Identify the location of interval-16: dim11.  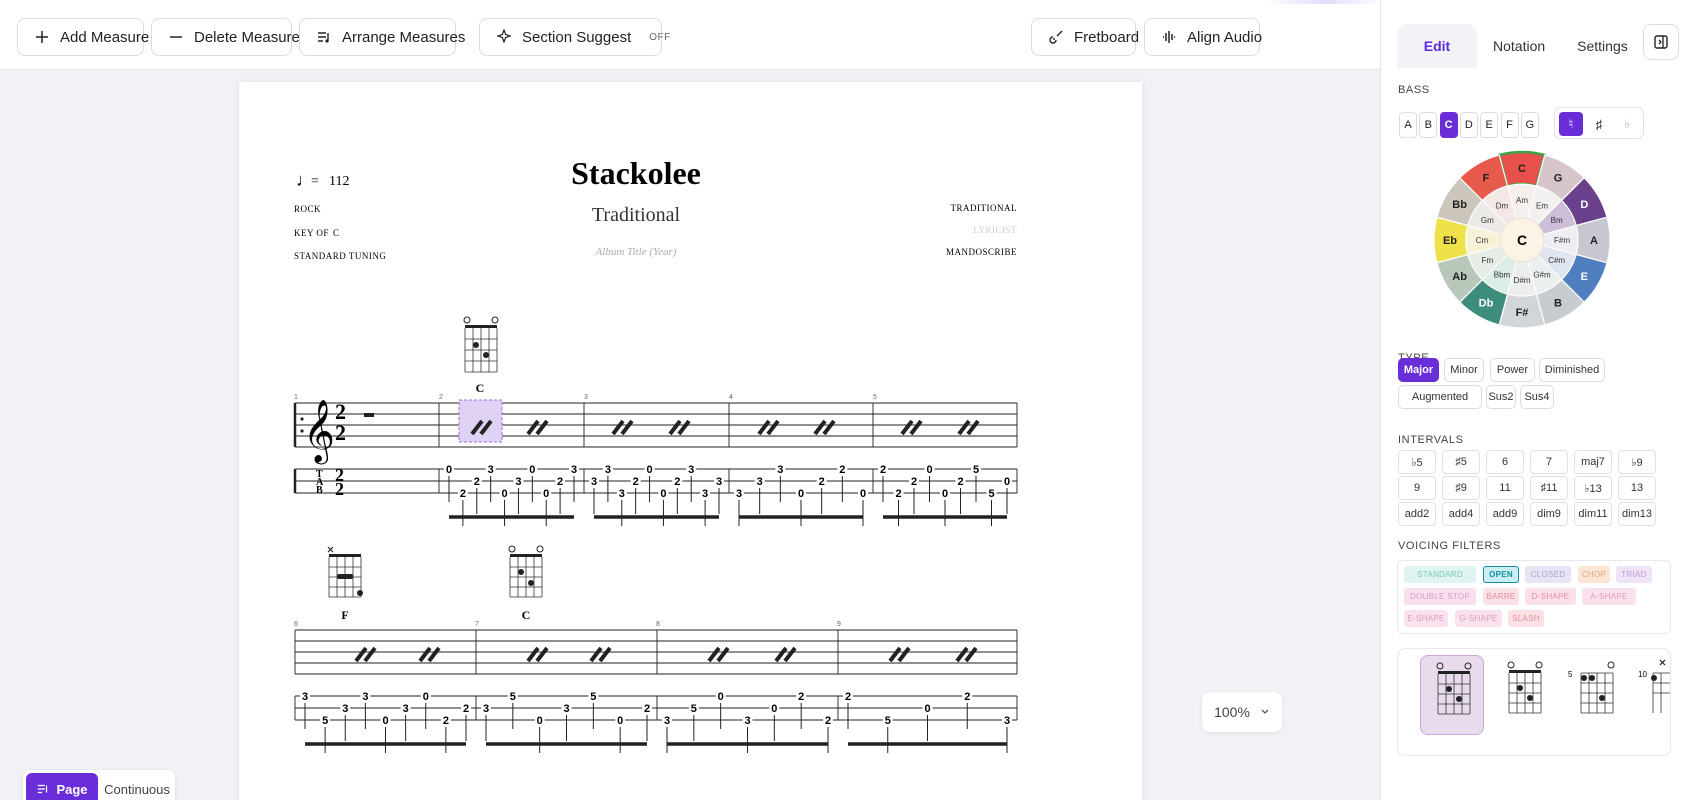
(1593, 514).